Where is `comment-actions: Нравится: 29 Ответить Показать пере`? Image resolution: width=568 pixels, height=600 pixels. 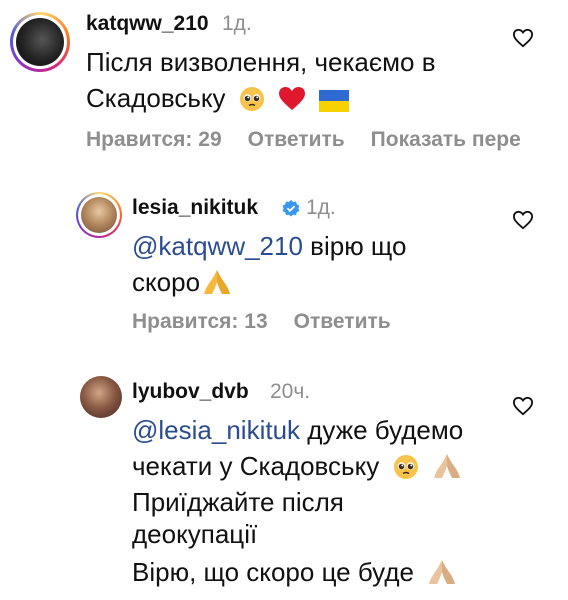 comment-actions: Нравится: 29 Ответить Показать пере is located at coordinates (316, 140).